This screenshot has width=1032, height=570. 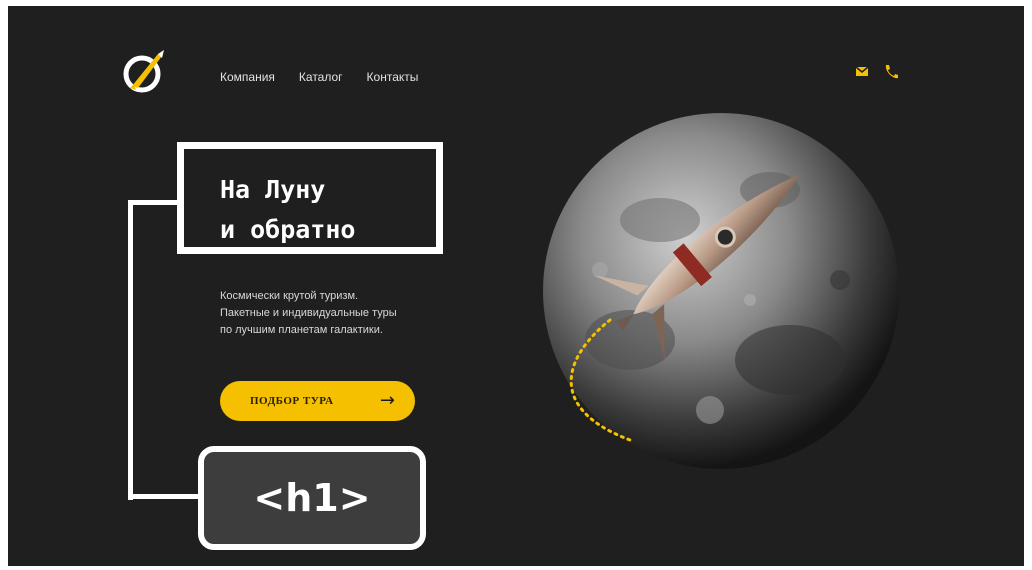 What do you see at coordinates (862, 71) in the screenshot?
I see `mail-icon` at bounding box center [862, 71].